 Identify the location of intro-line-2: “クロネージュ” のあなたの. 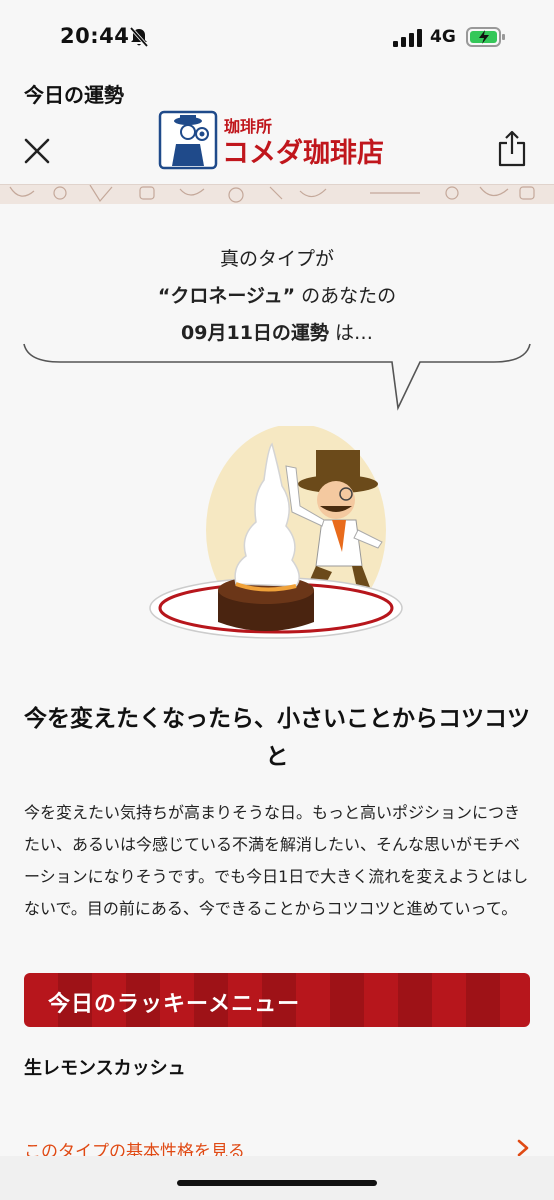
(277, 294).